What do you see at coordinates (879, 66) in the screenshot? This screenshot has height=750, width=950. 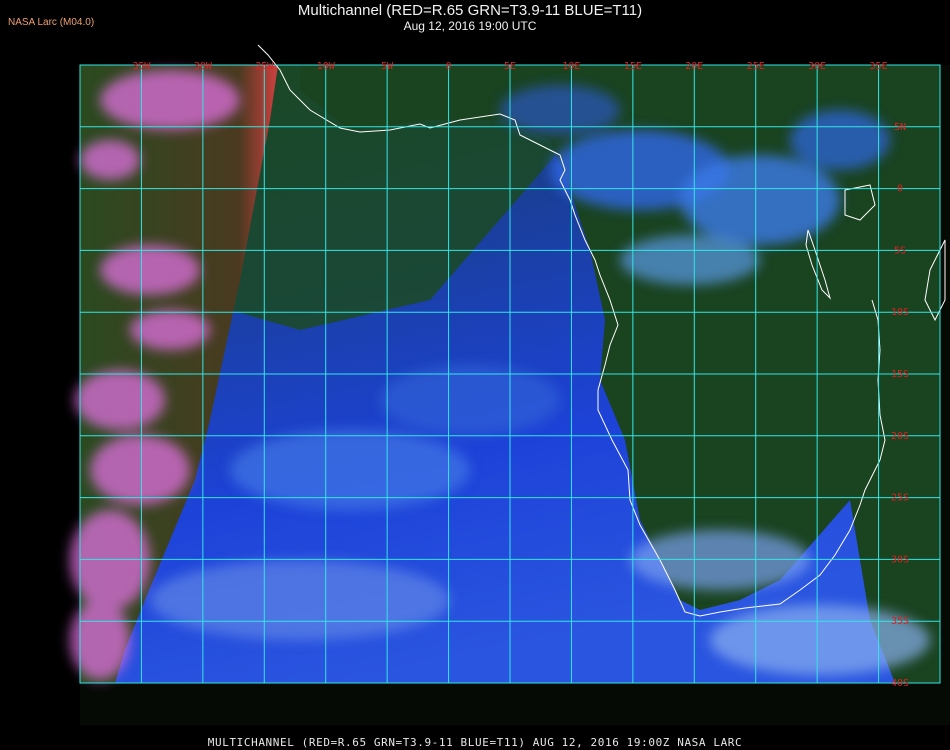 I see `longitude-label: 35E` at bounding box center [879, 66].